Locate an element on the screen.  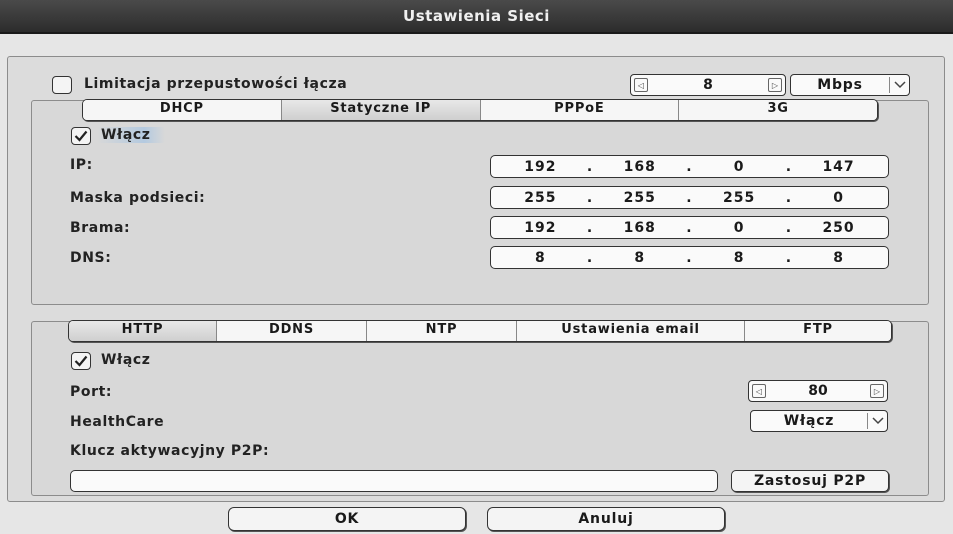
tab-http: HTTP is located at coordinates (143, 331).